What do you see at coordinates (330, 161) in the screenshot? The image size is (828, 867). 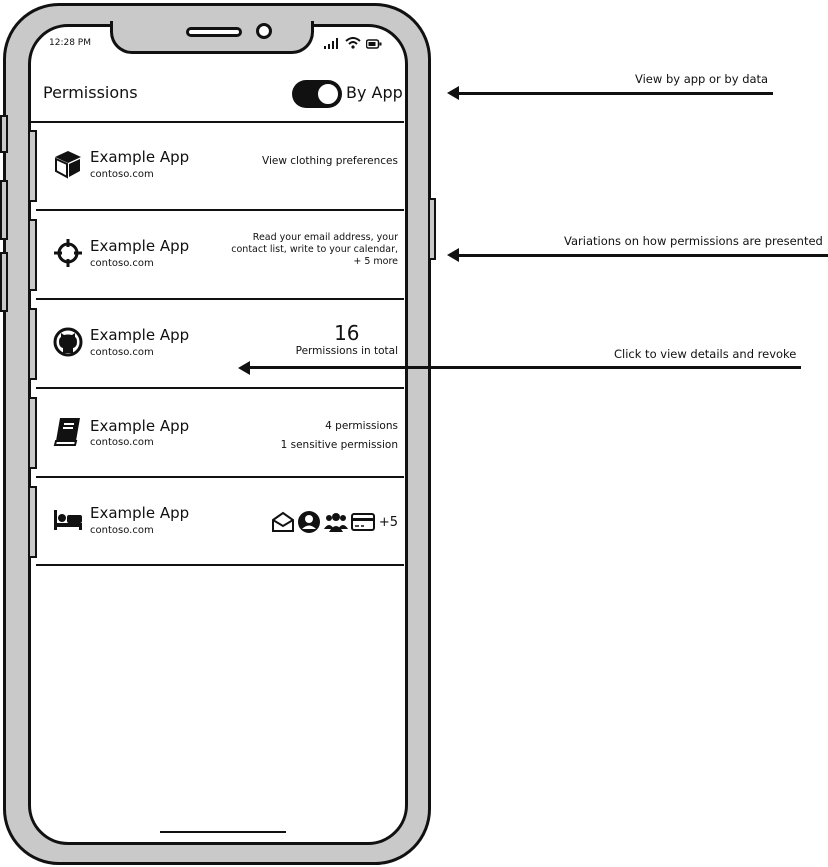 I see `permission-summary: View clothing preferences` at bounding box center [330, 161].